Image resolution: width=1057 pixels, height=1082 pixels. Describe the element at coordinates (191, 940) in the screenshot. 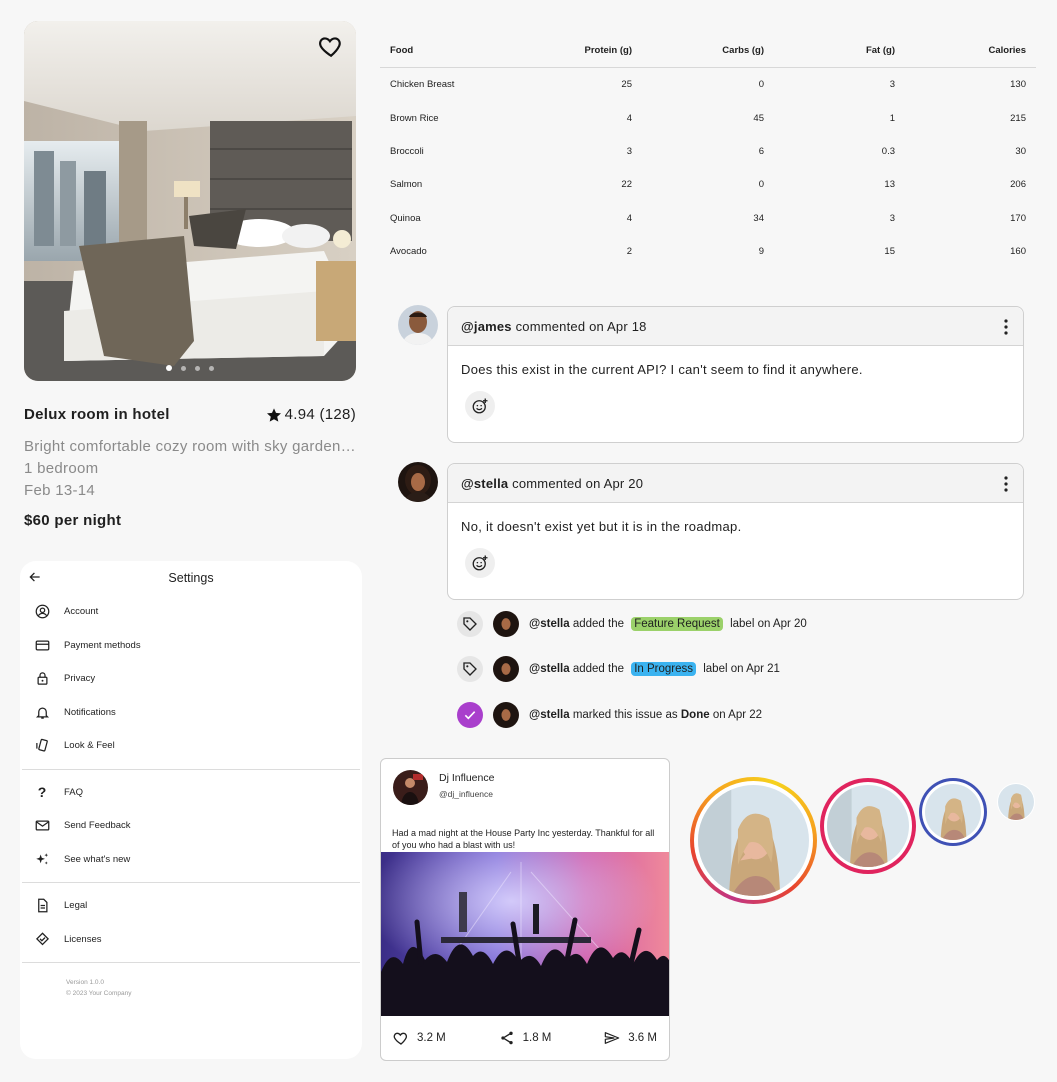

I see `settings-item-licenses: Licenses` at that location.